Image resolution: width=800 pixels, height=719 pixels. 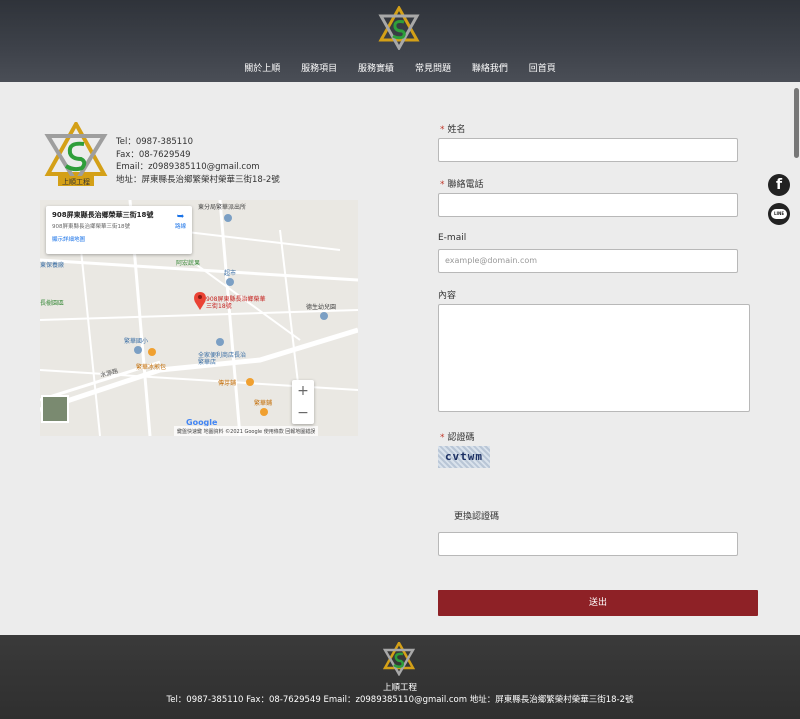 I want to click on map-label-produce: 阿宏蔬果, so click(x=188, y=263).